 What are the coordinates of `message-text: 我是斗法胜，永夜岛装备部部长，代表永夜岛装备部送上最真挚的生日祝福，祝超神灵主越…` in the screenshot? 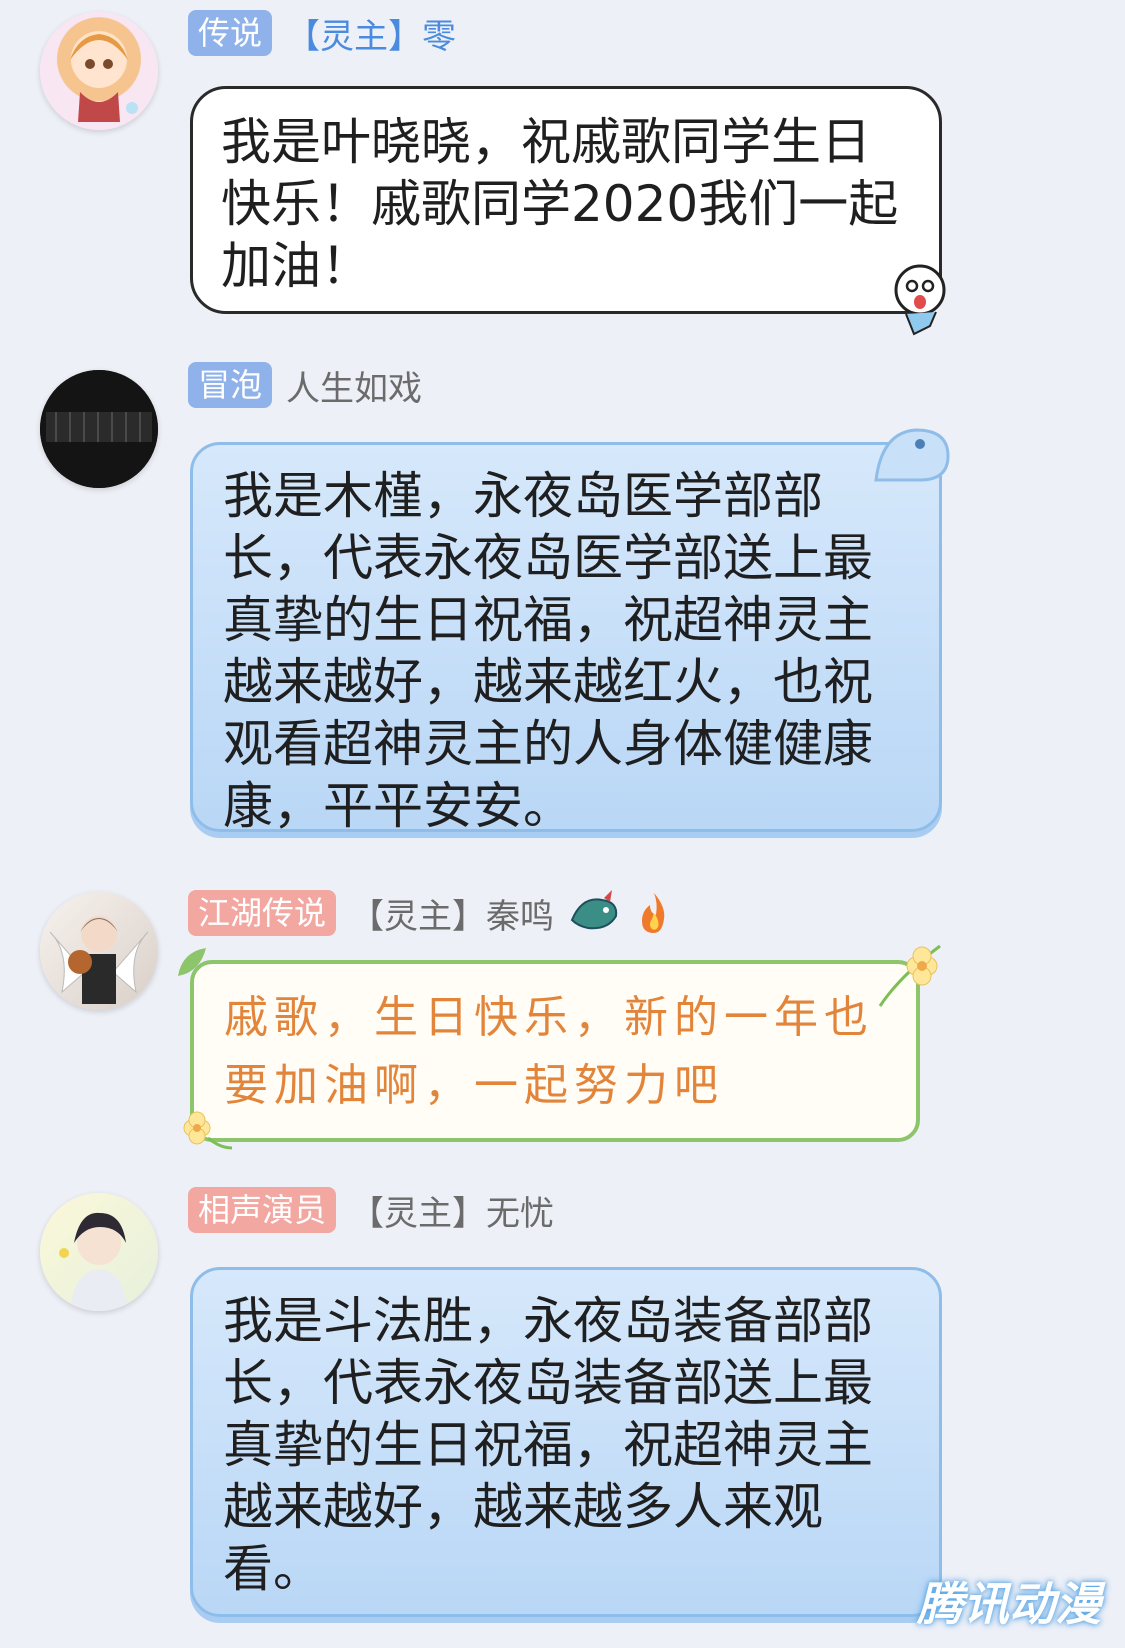 It's located at (548, 1445).